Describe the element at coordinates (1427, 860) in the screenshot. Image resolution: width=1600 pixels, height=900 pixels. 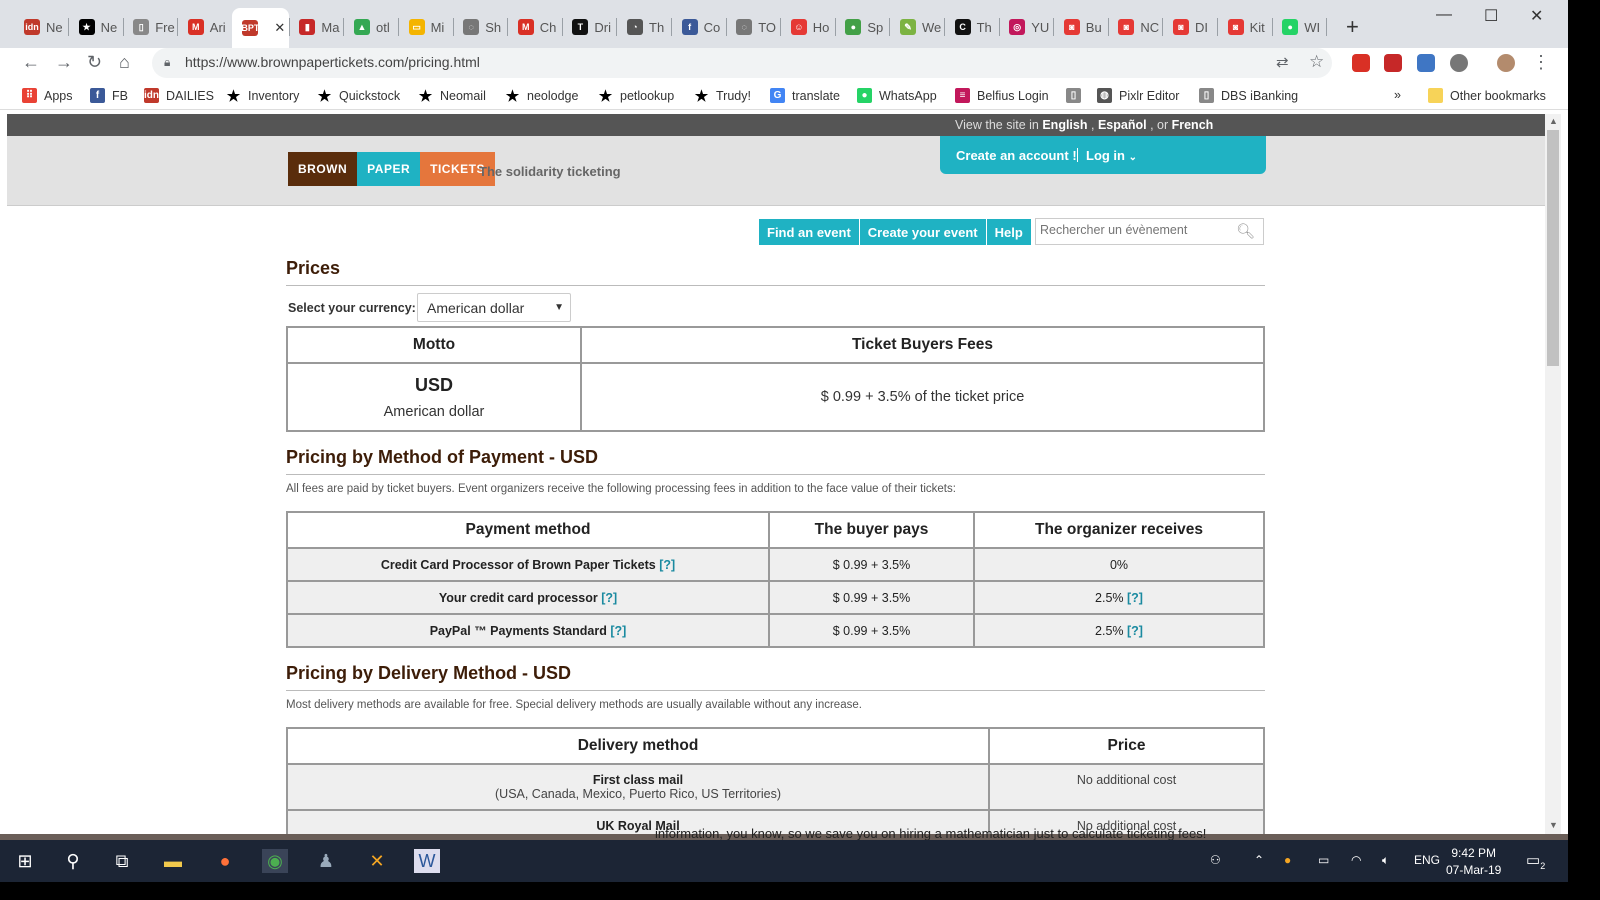
I see `input-language: ENG` at that location.